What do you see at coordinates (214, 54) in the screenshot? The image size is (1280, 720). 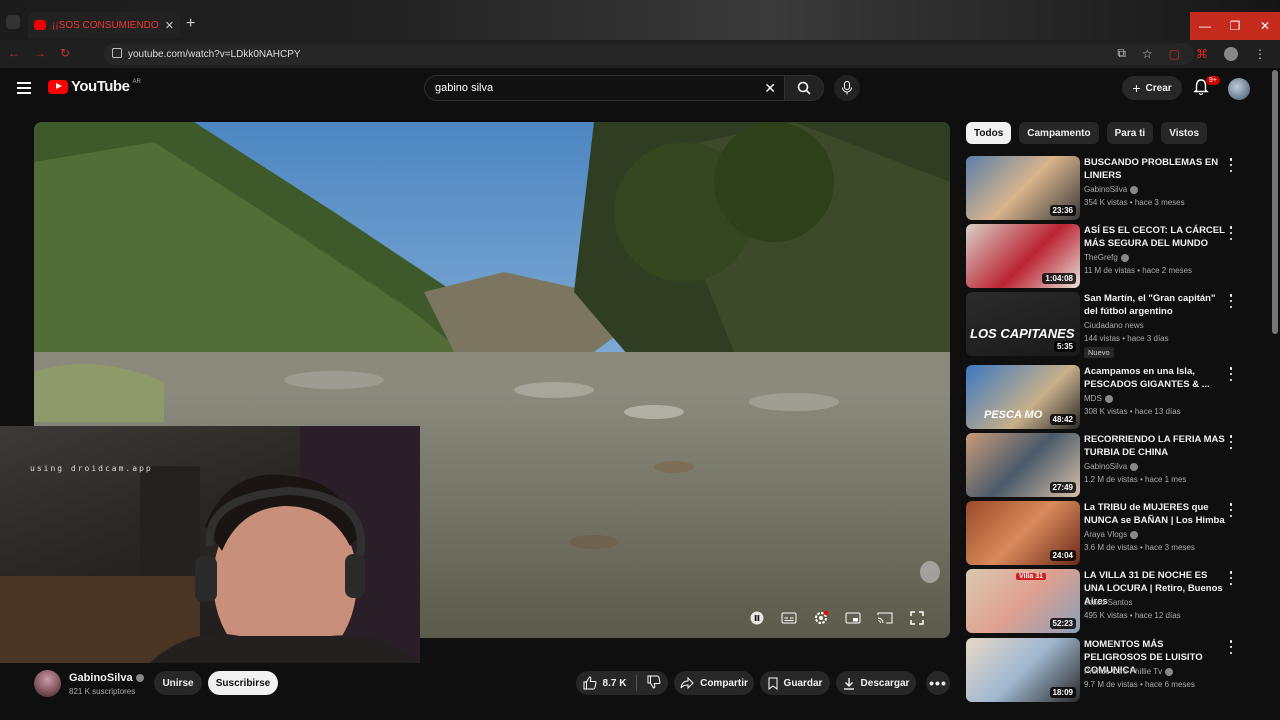 I see `url-text: youtube.com/watch?v=LDkk0NAHCPY` at bounding box center [214, 54].